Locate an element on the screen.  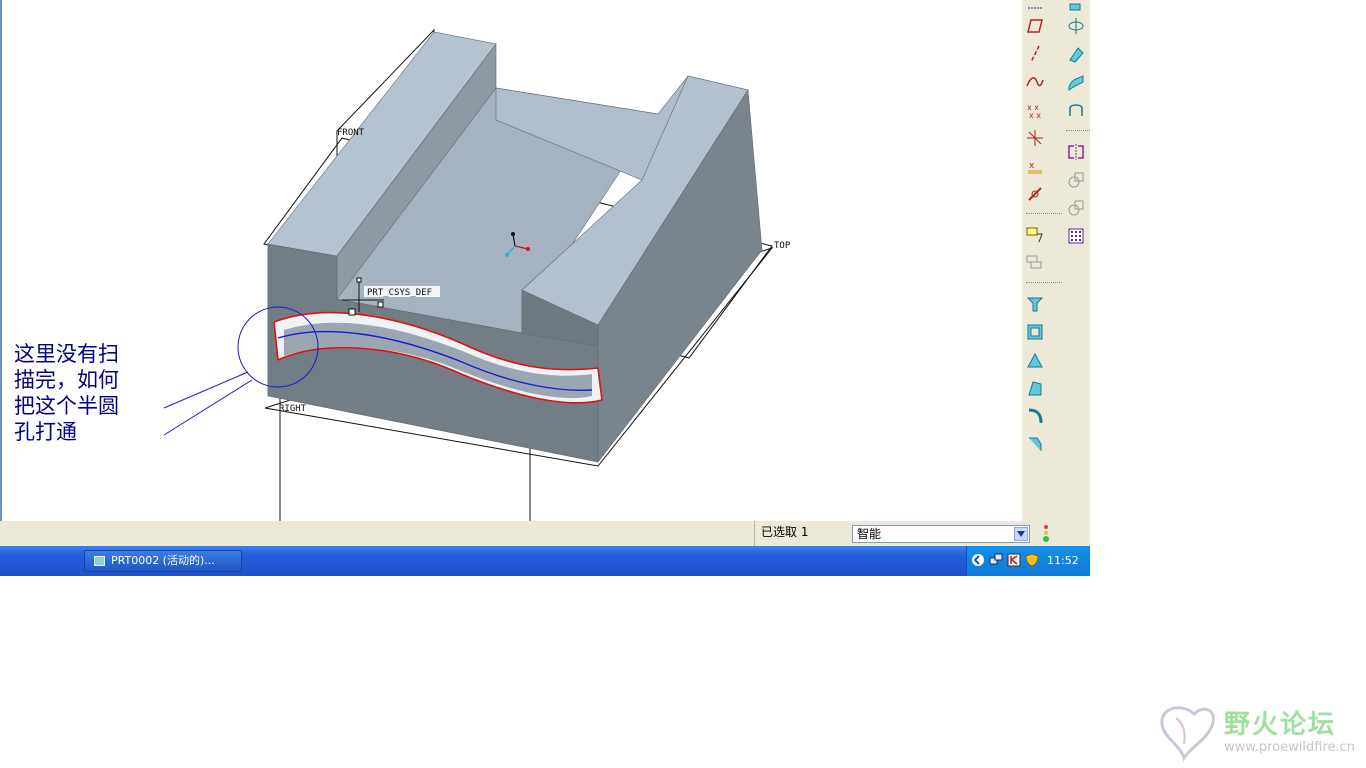
window-icon is located at coordinates (99, 561).